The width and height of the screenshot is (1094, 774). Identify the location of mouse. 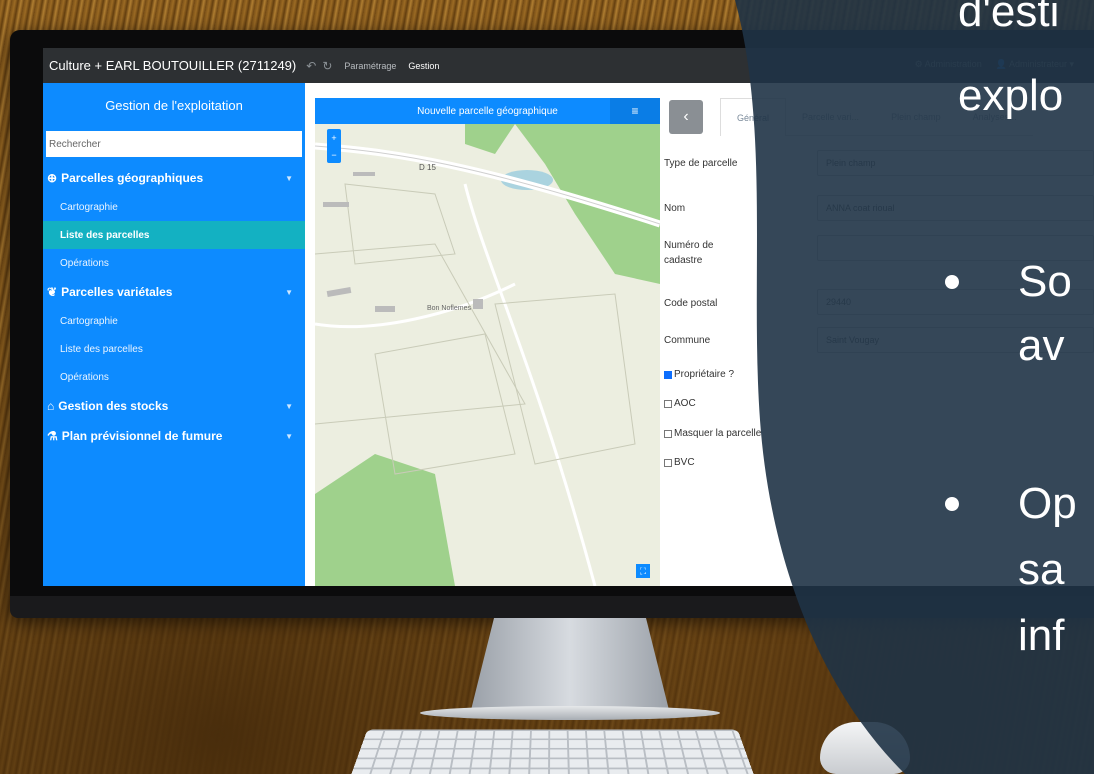
(865, 748).